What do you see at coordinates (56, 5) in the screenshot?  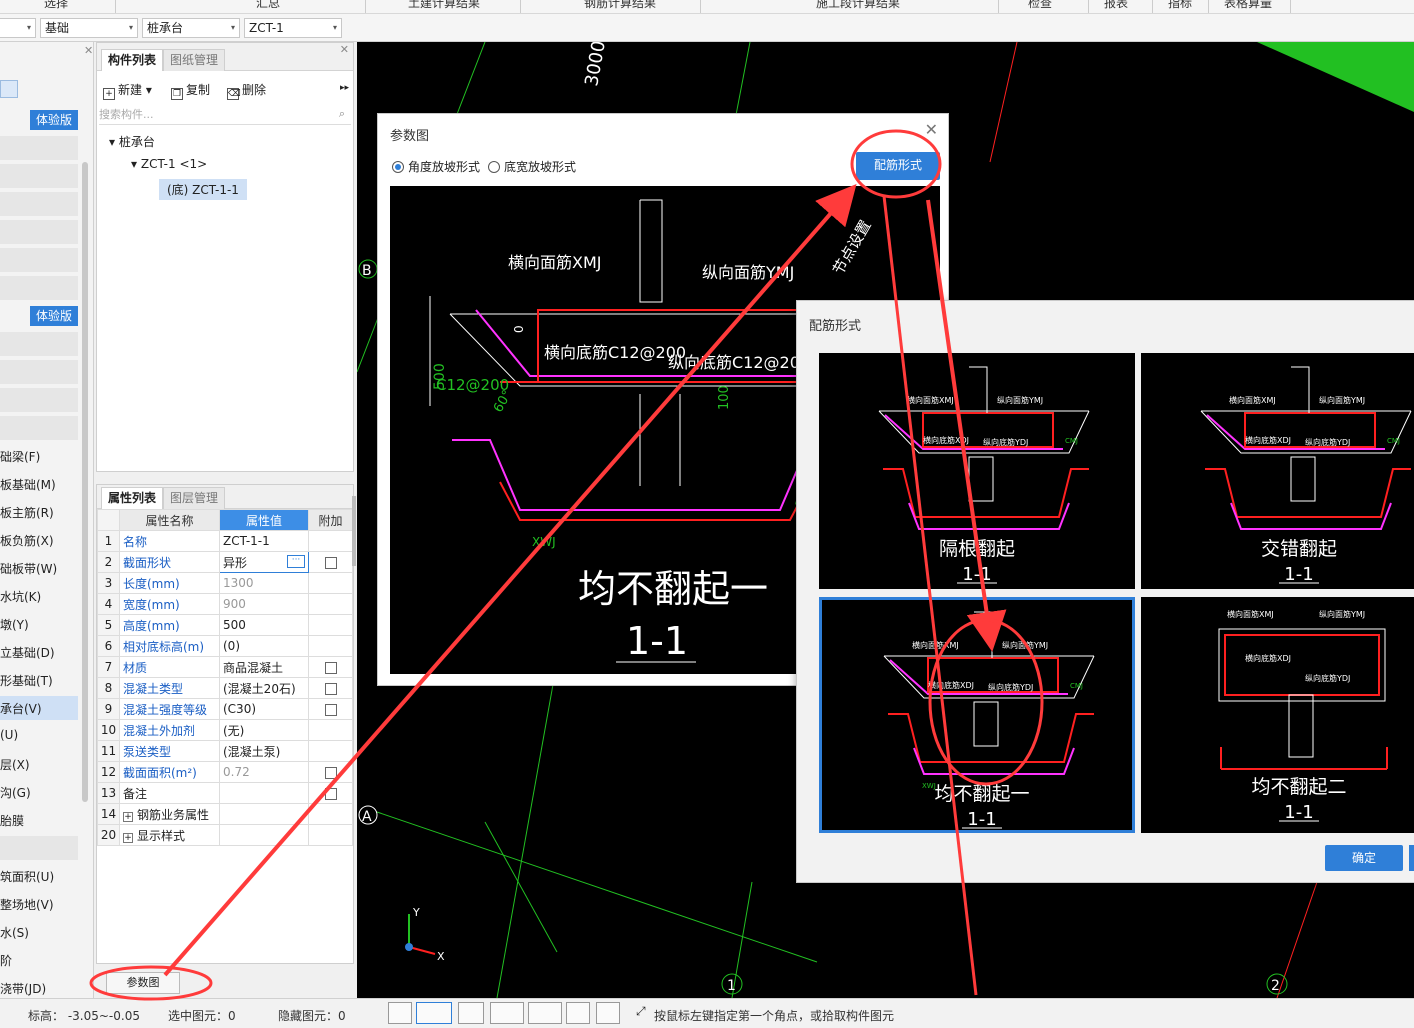 I see `ribbon-select: 选择` at bounding box center [56, 5].